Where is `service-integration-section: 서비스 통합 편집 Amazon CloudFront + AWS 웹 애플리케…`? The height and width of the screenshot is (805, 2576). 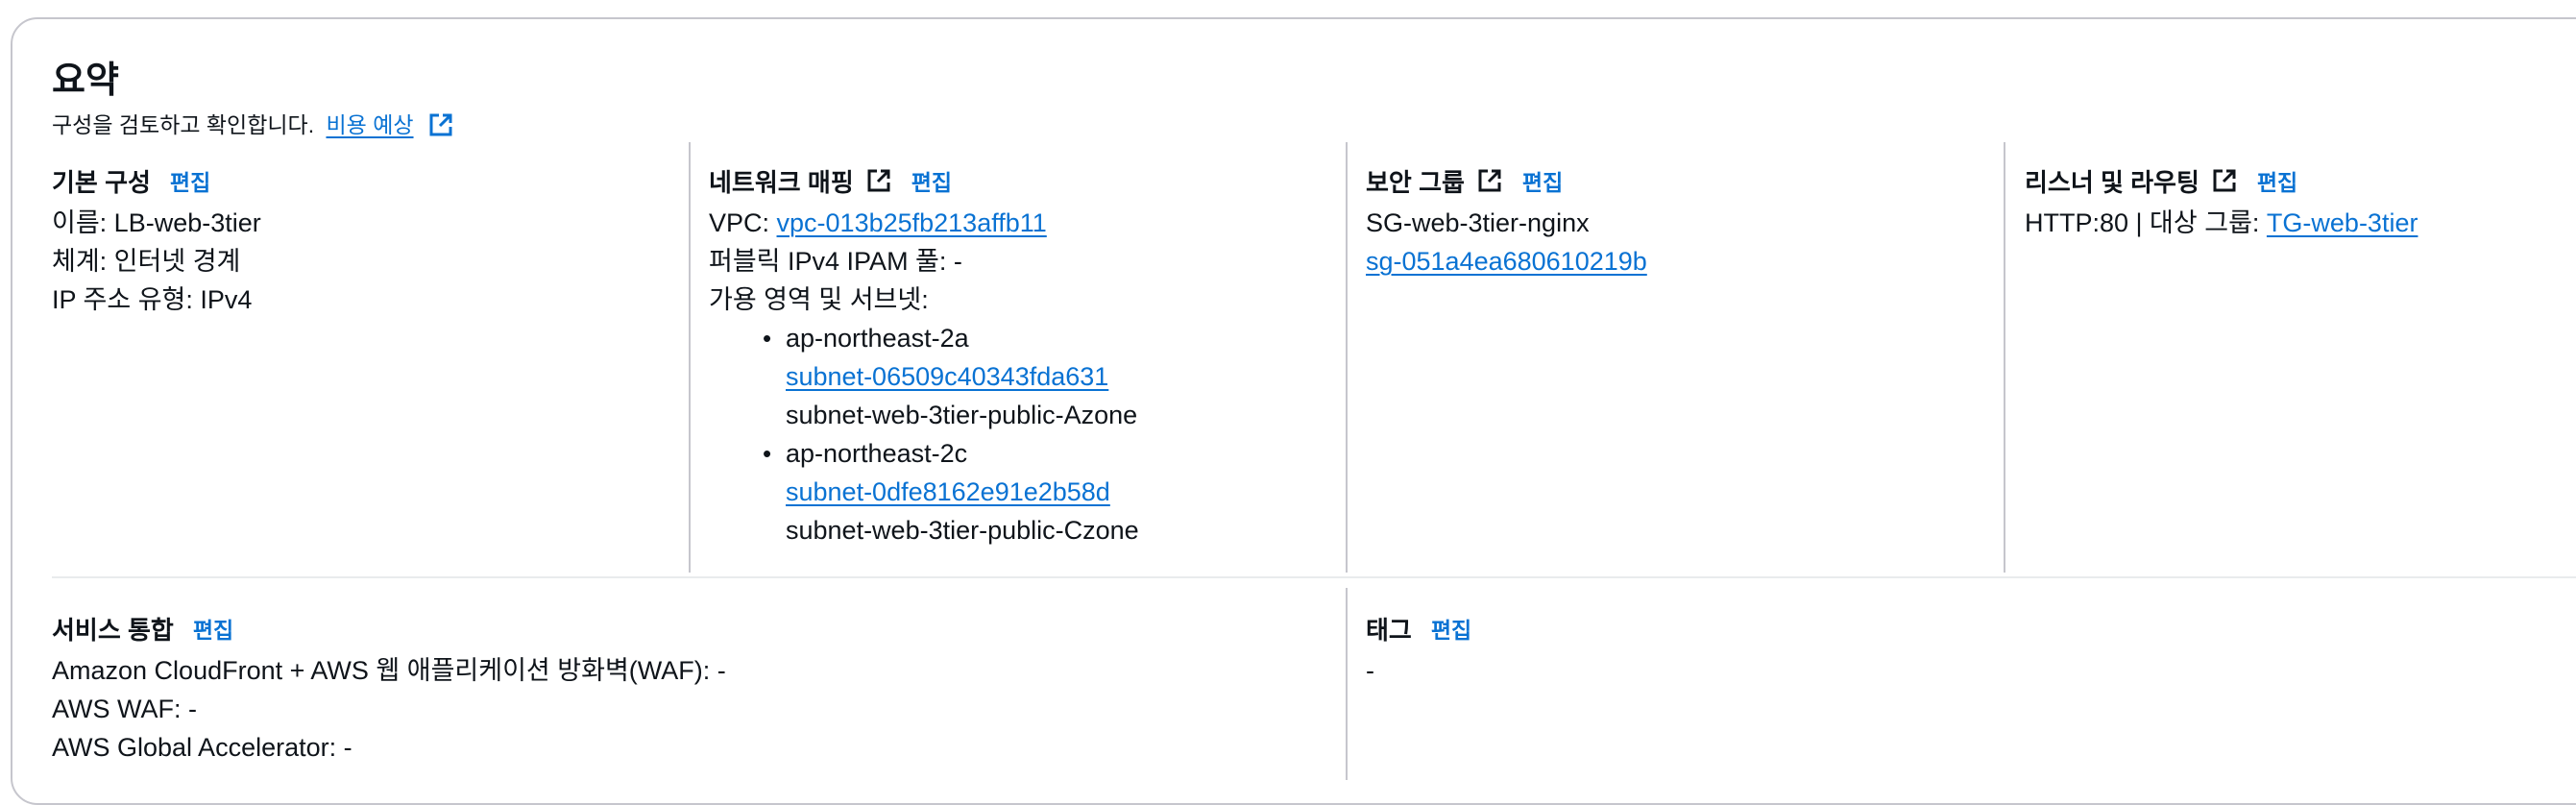
service-integration-section: 서비스 통합 편집 Amazon CloudFront + AWS 웹 애플리케… is located at coordinates (389, 689).